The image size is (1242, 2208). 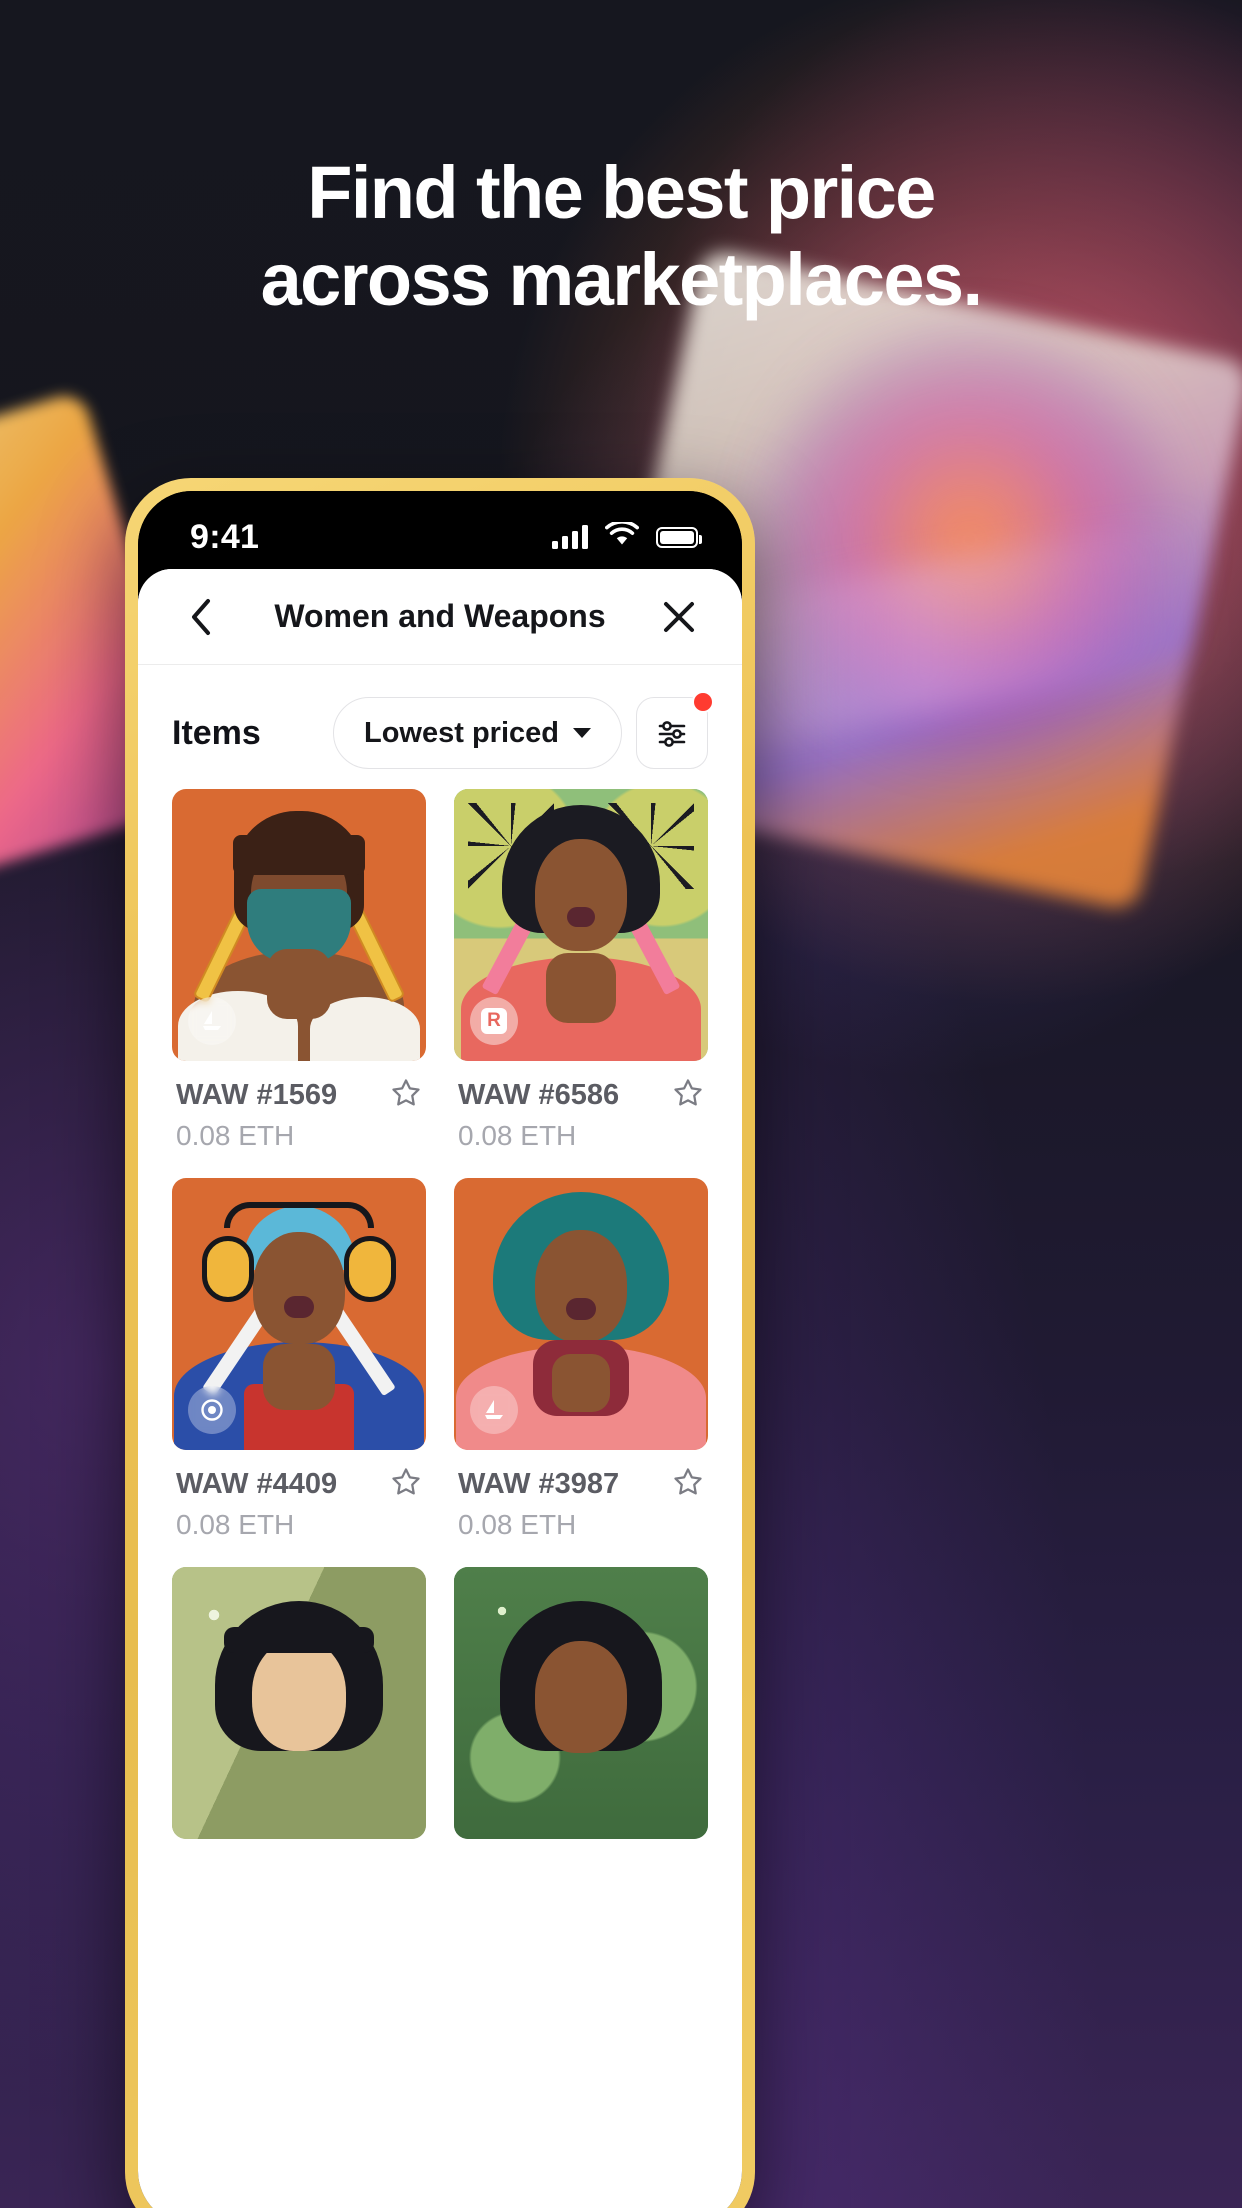 I want to click on item-card: WAW #3987 0.08 ETH, so click(x=581, y=1359).